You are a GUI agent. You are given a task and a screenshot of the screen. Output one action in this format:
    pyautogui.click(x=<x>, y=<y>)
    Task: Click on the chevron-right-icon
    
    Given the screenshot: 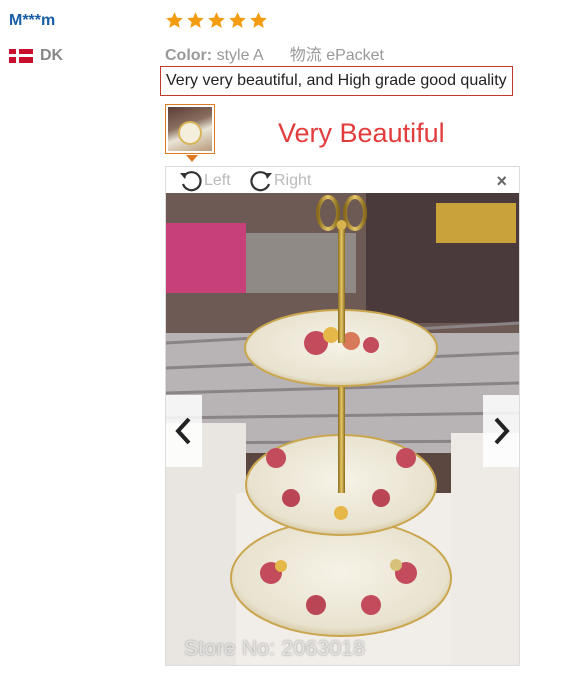 What is the action you would take?
    pyautogui.click(x=502, y=431)
    